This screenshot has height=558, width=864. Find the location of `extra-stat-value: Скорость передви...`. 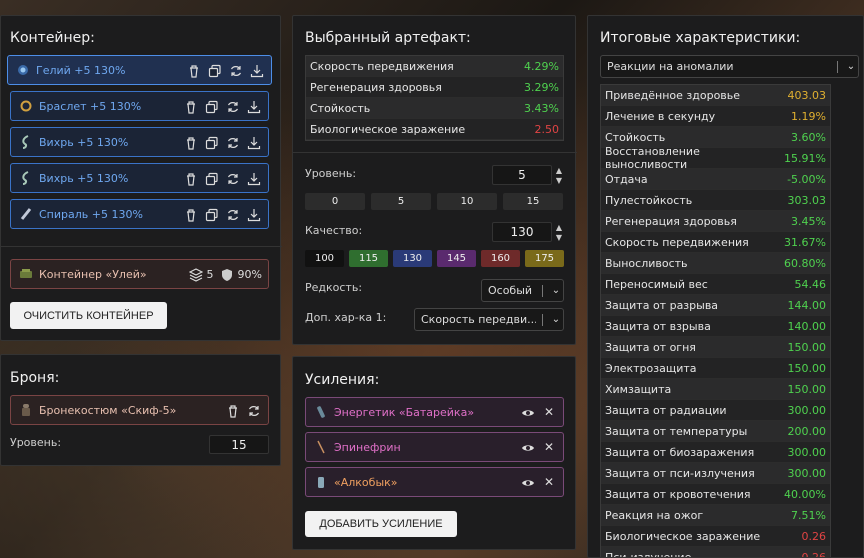

extra-stat-value: Скорость передви... is located at coordinates (478, 319).